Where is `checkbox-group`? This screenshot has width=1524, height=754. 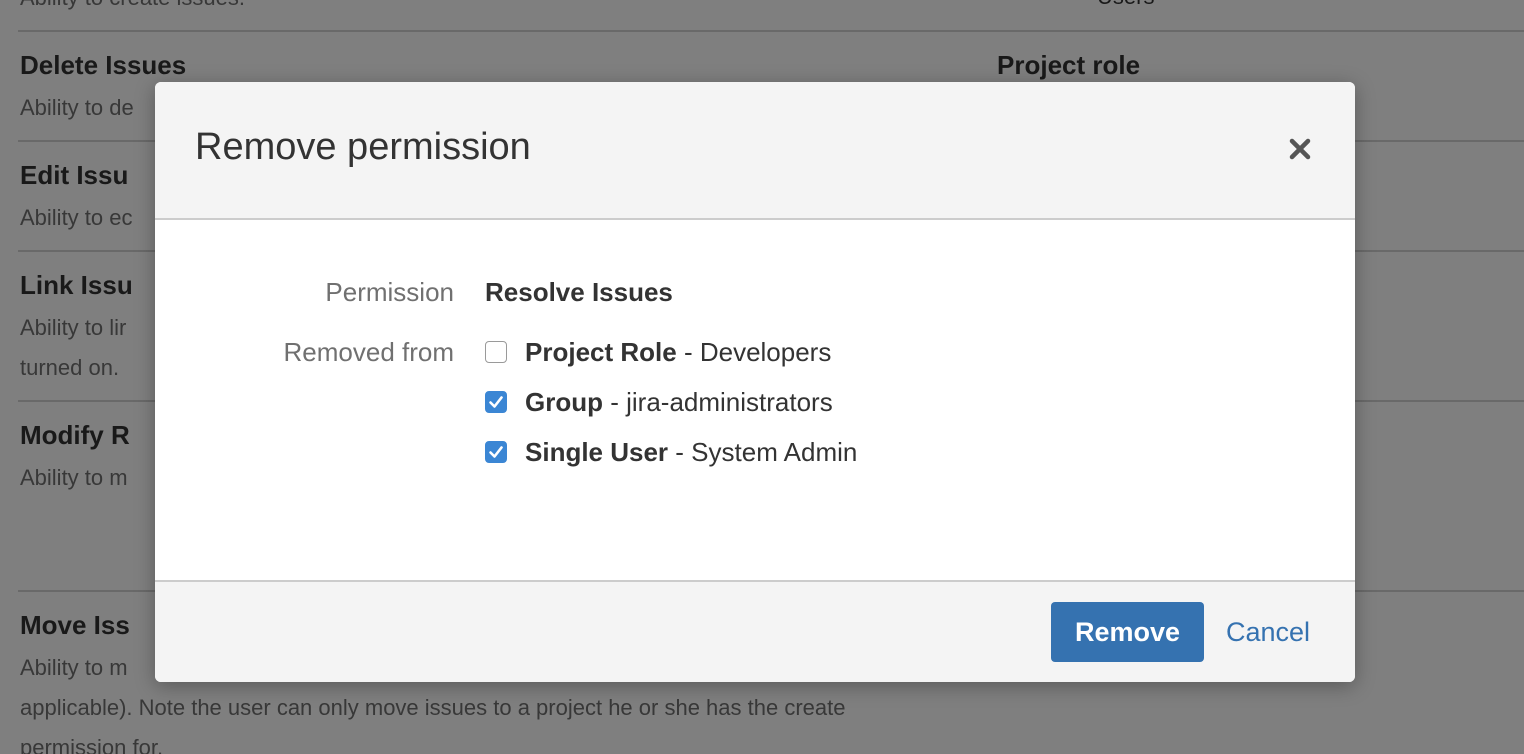
checkbox-group is located at coordinates (496, 402).